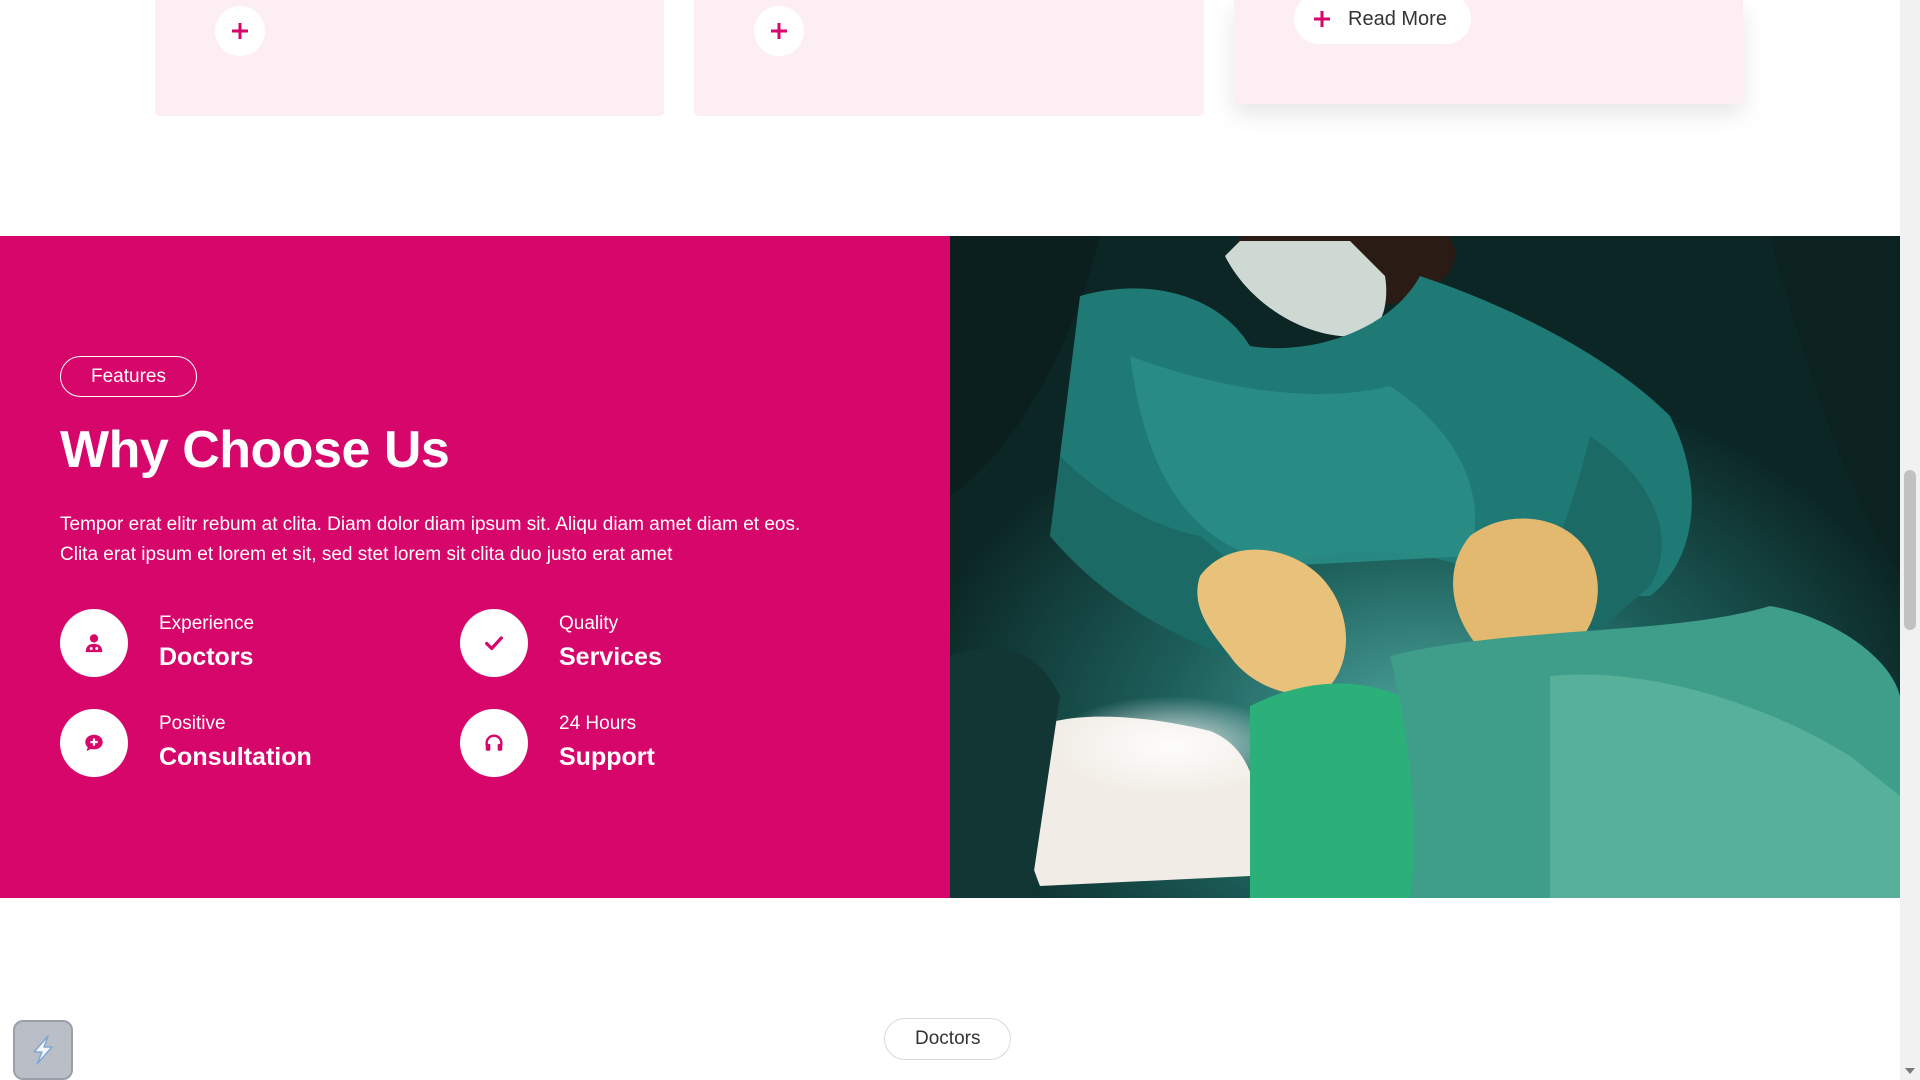 The height and width of the screenshot is (1080, 1920). What do you see at coordinates (255, 450) in the screenshot?
I see `section-title: Why Choose Us` at bounding box center [255, 450].